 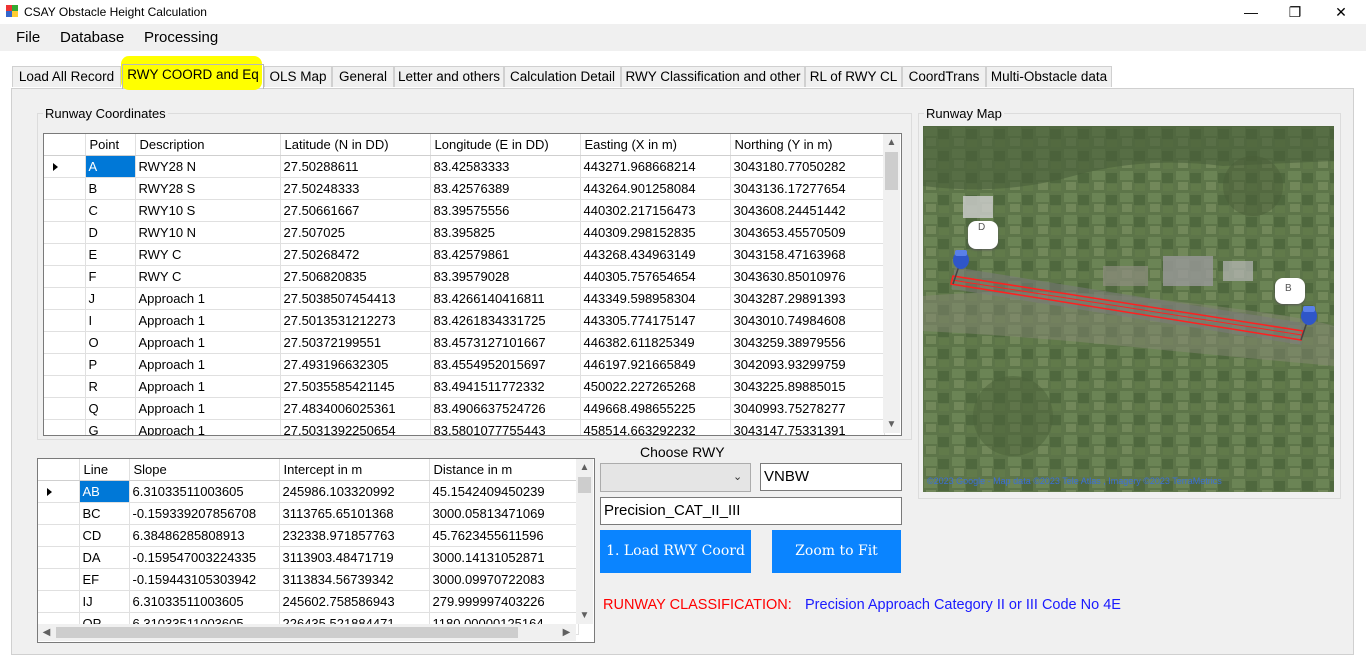 What do you see at coordinates (354, 513) in the screenshot?
I see `table-cell: 3113765.65101368` at bounding box center [354, 513].